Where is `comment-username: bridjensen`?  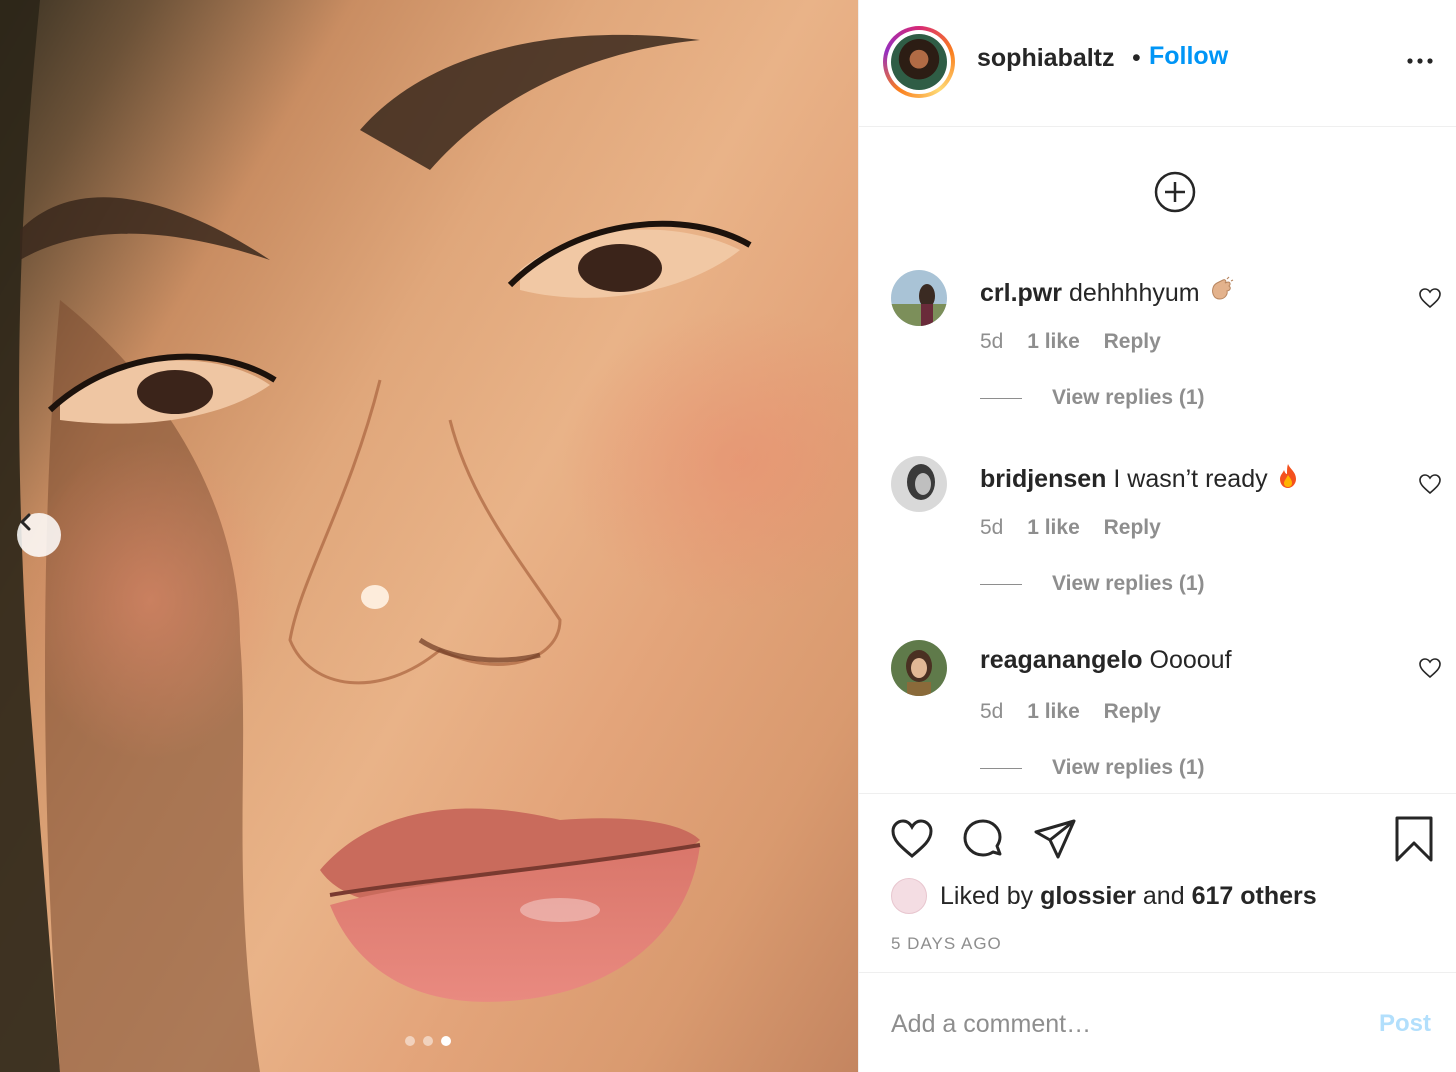
comment-username: bridjensen is located at coordinates (1043, 479).